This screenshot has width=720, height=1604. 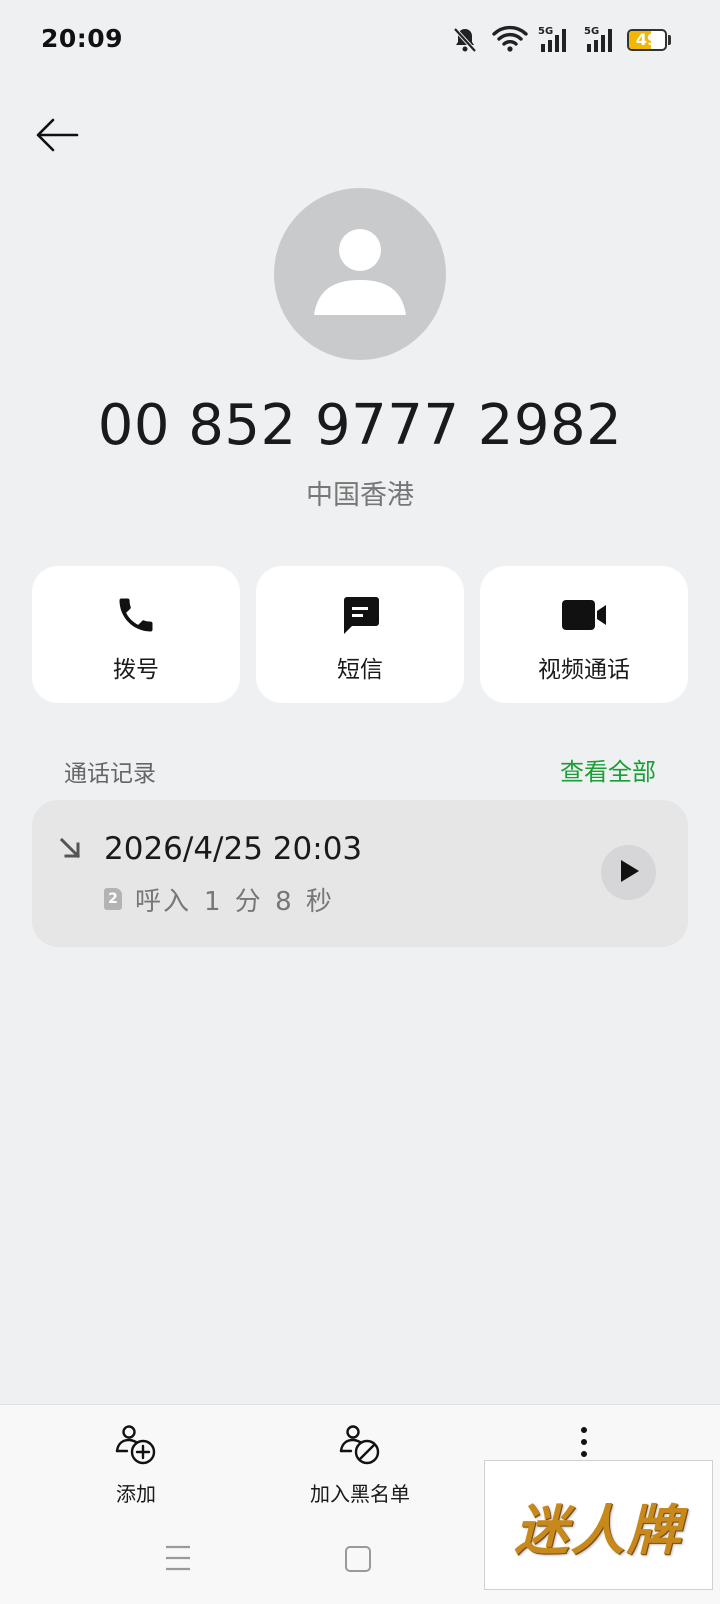 I want to click on phone-icon, so click(x=136, y=615).